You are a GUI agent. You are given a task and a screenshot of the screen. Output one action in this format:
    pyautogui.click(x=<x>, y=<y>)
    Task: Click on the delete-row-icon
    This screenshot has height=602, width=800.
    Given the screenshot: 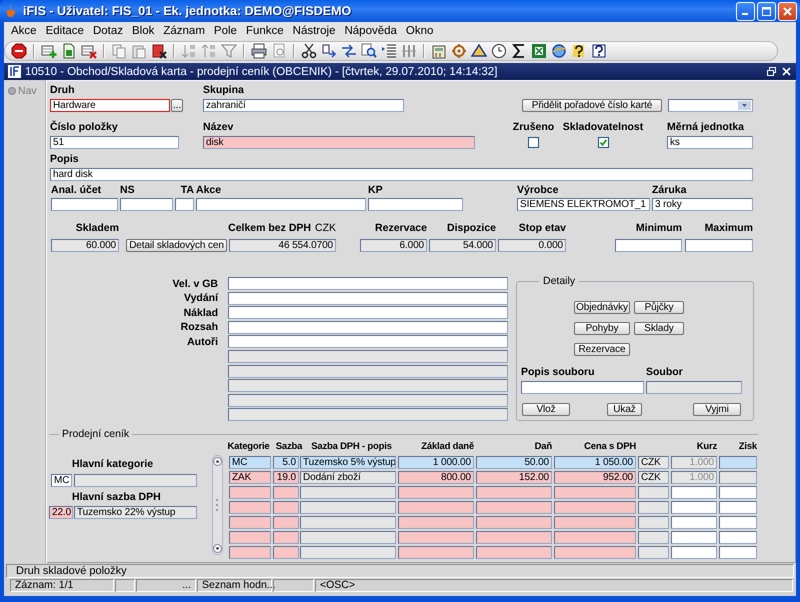 What is the action you would take?
    pyautogui.click(x=89, y=51)
    